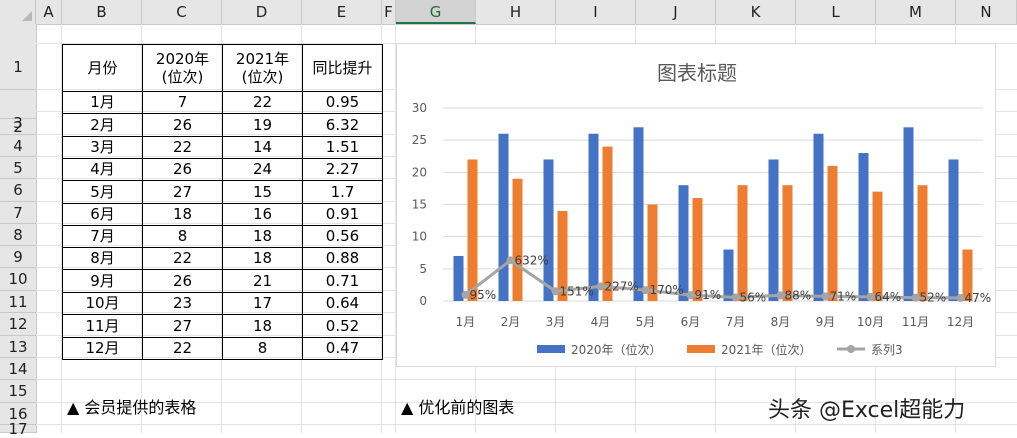 This screenshot has width=1017, height=438. Describe the element at coordinates (18, 123) in the screenshot. I see `row-header-3: 3` at that location.